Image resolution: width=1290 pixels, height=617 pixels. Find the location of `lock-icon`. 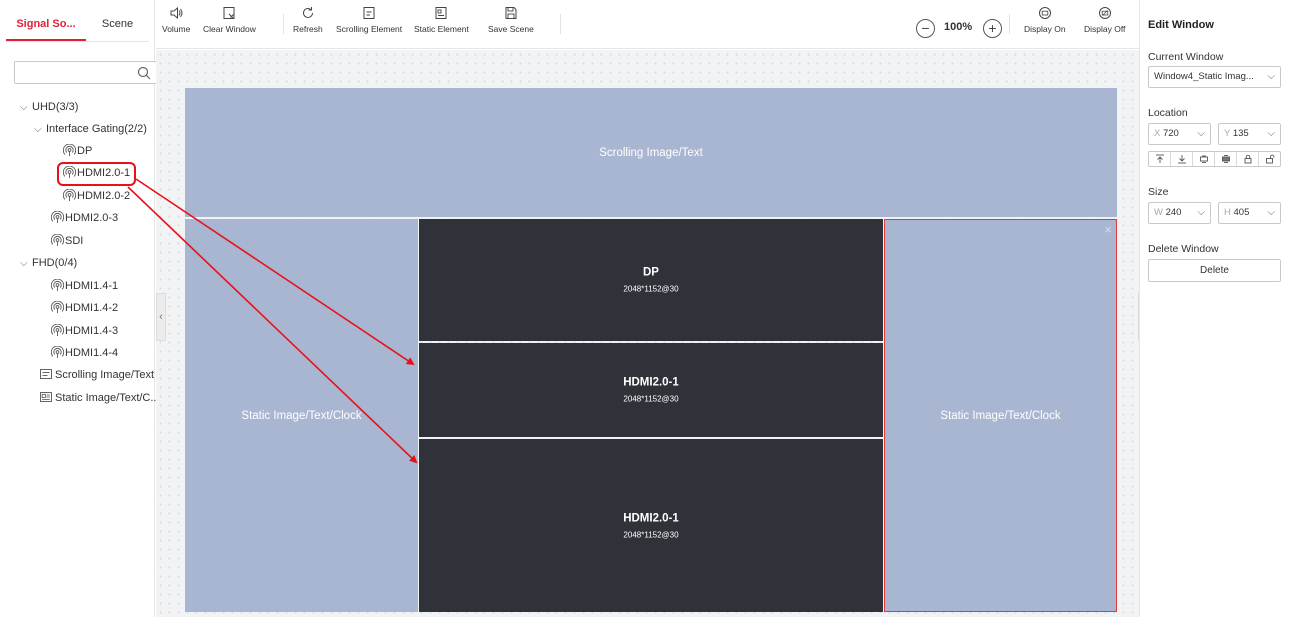

lock-icon is located at coordinates (1247, 159).